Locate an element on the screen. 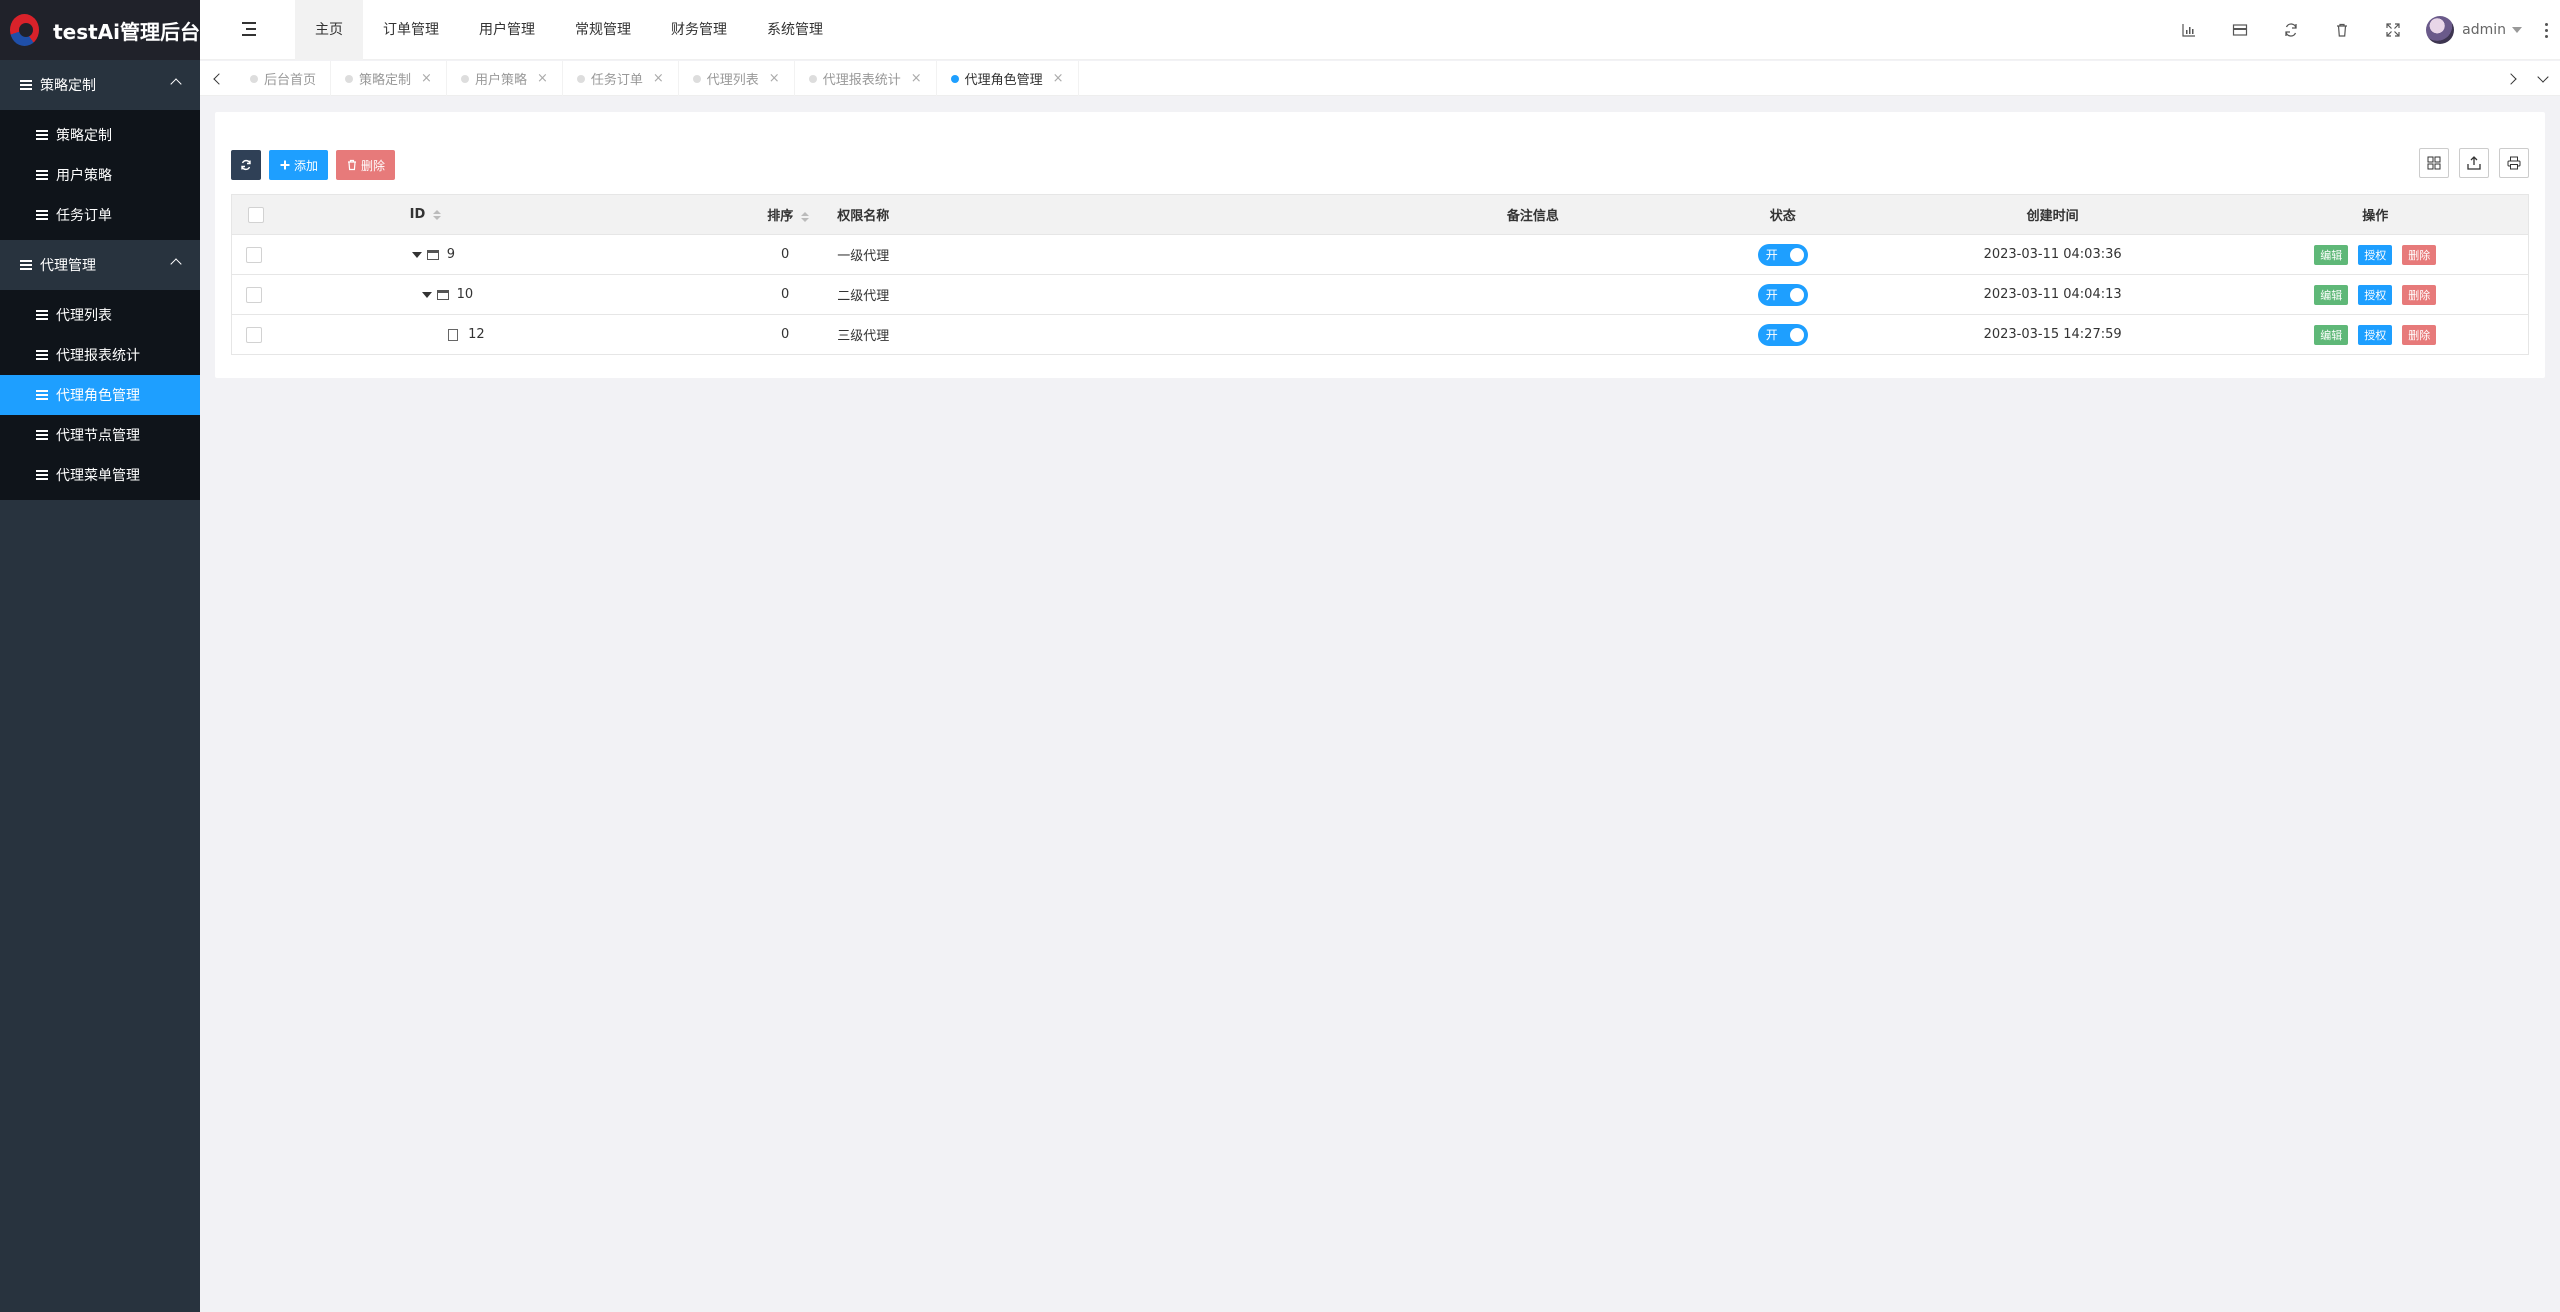 Image resolution: width=2560 pixels, height=1312 pixels. sidebar-item-agent-node: 代理节点管理 is located at coordinates (100, 435).